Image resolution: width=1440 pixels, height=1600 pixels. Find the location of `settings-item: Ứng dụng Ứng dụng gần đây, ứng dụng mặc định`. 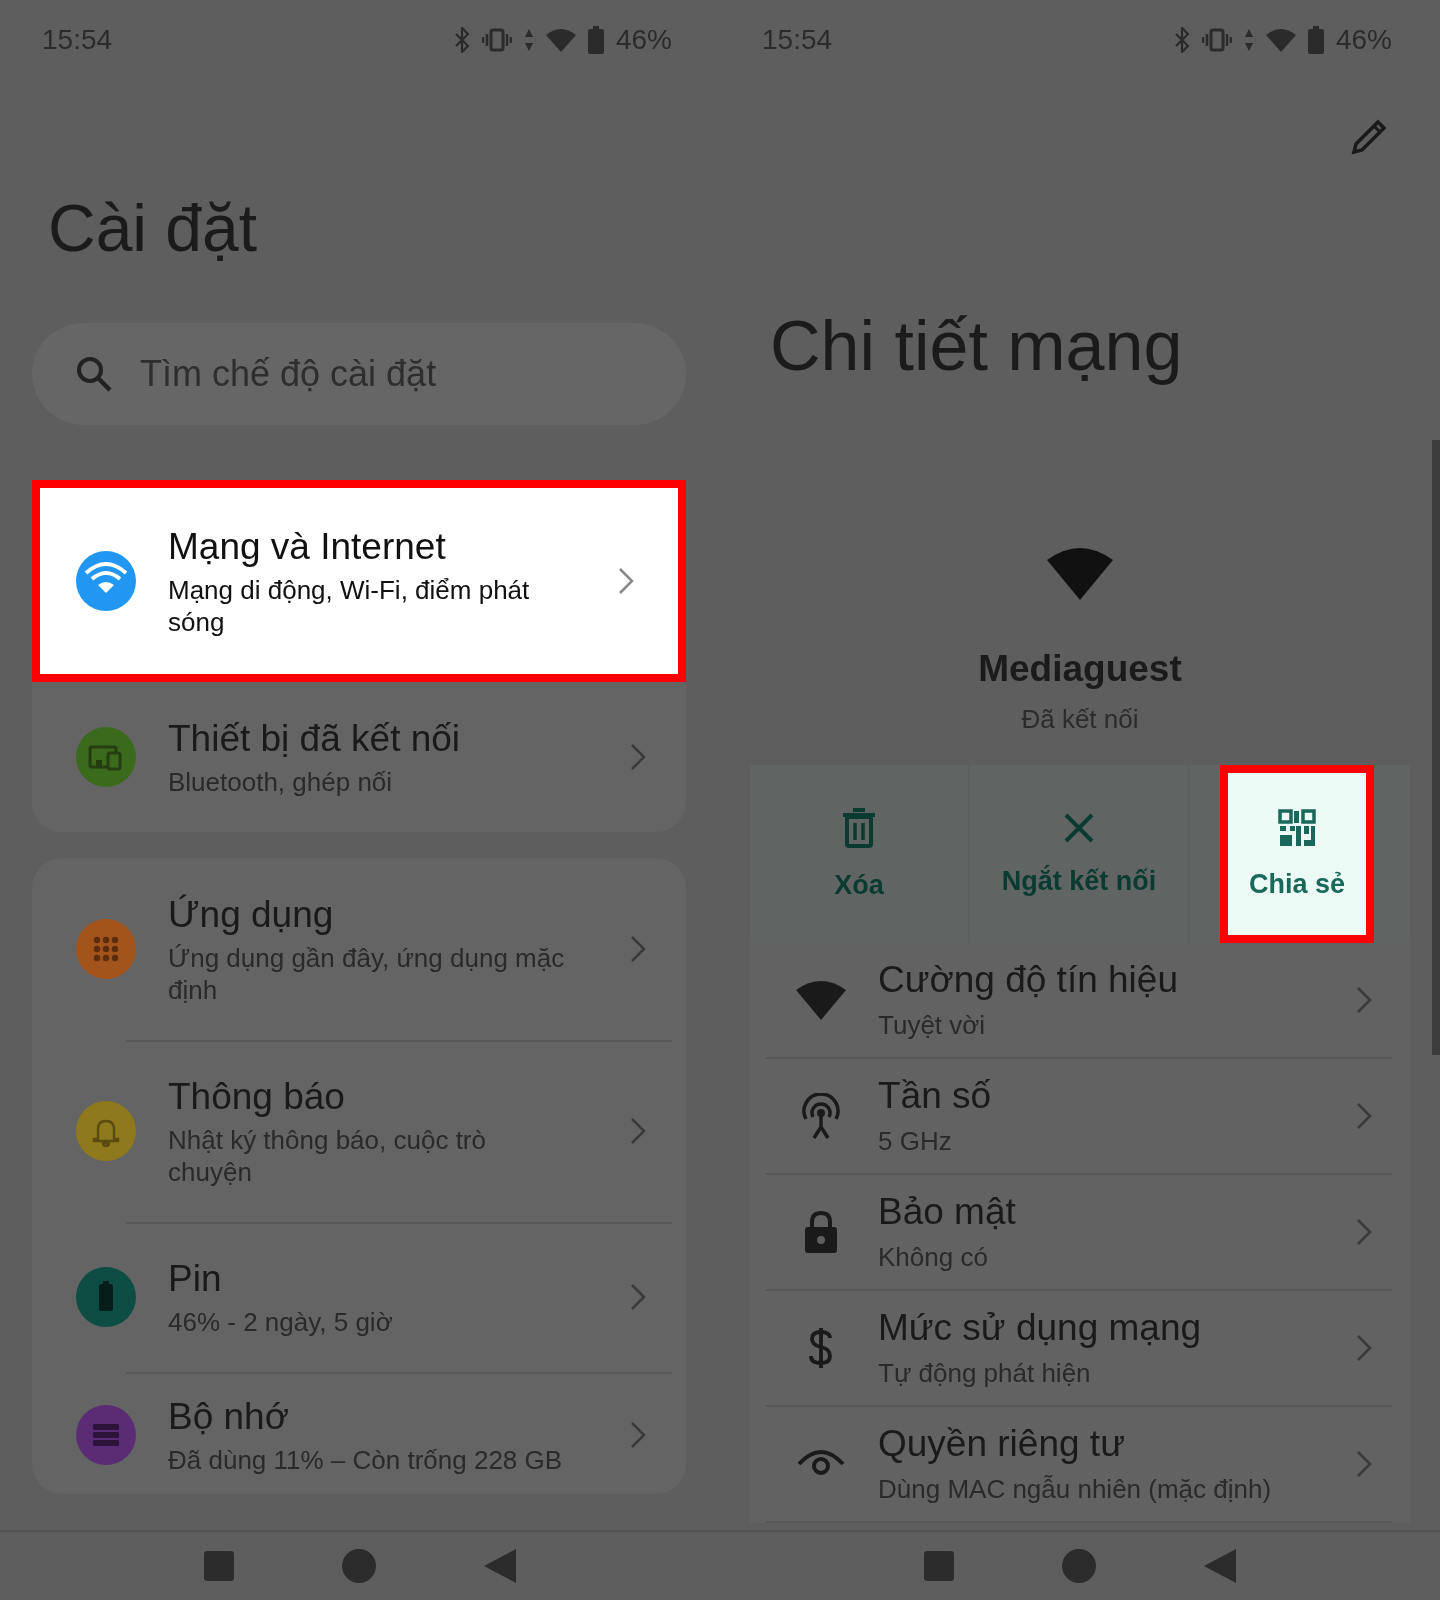

settings-item: Ứng dụng Ứng dụng gần đây, ứng dụng mặc định is located at coordinates (359, 949).